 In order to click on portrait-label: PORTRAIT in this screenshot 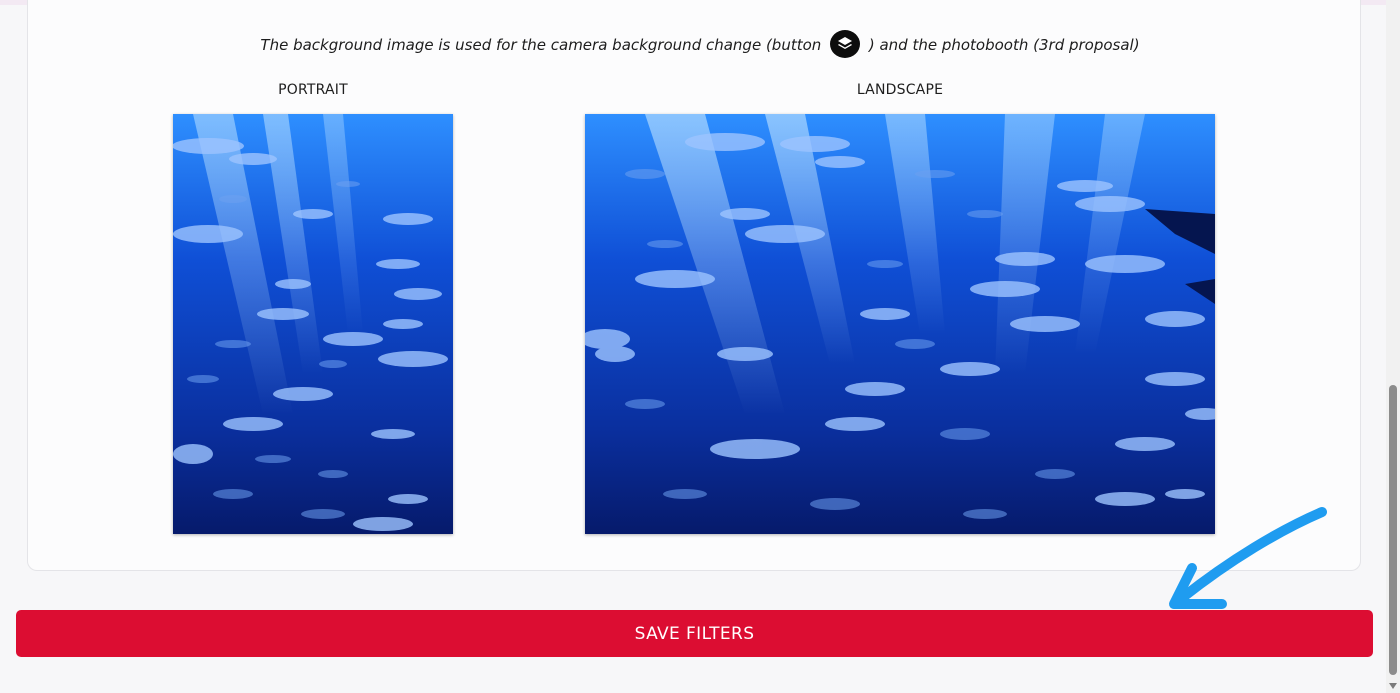, I will do `click(313, 90)`.